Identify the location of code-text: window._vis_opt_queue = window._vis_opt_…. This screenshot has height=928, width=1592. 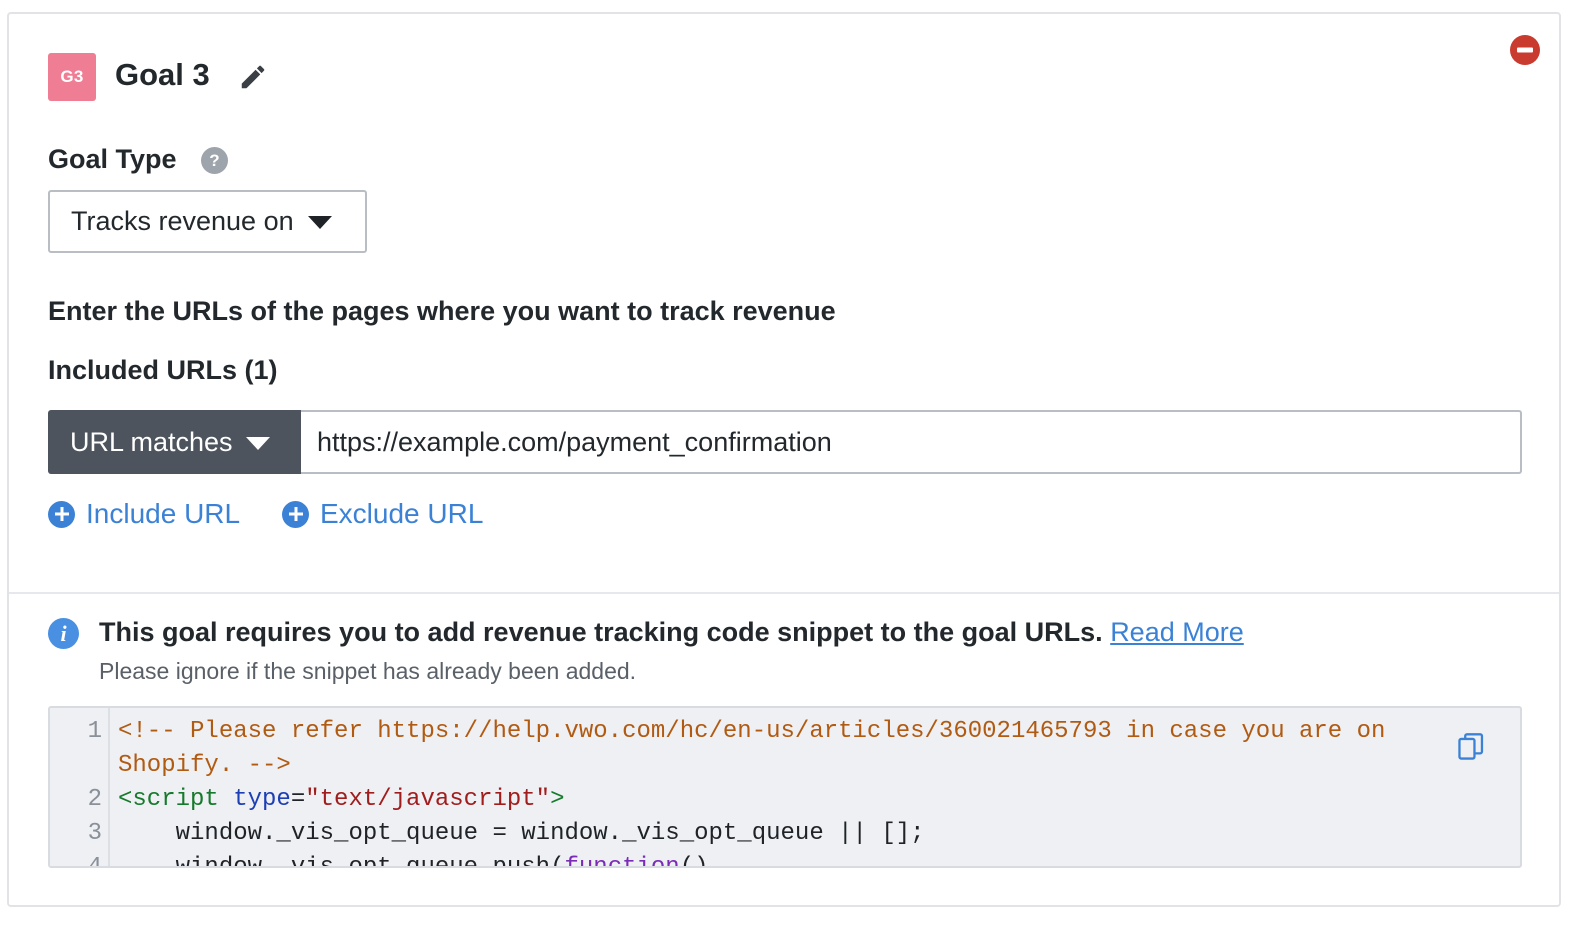
(521, 833).